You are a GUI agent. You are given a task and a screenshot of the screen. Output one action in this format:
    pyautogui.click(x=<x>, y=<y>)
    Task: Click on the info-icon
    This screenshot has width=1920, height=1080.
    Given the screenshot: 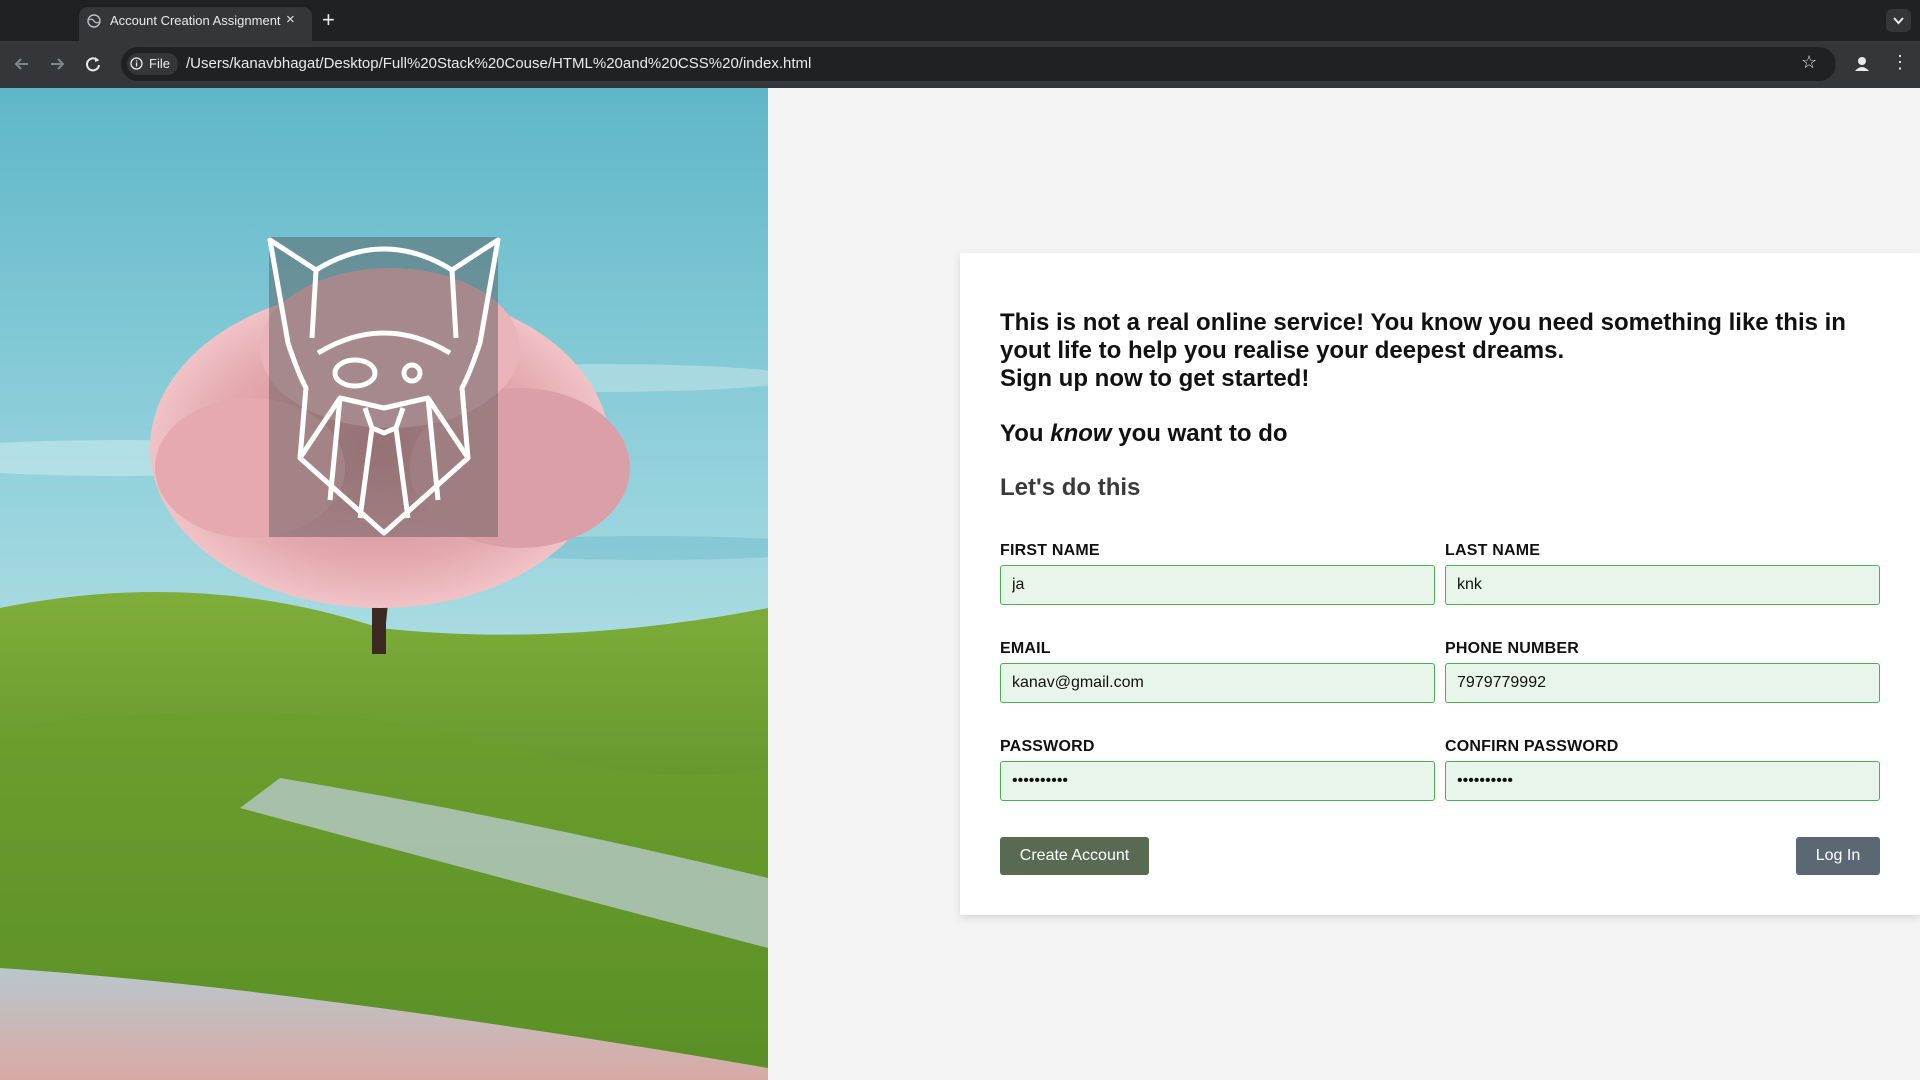 What is the action you would take?
    pyautogui.click(x=136, y=63)
    